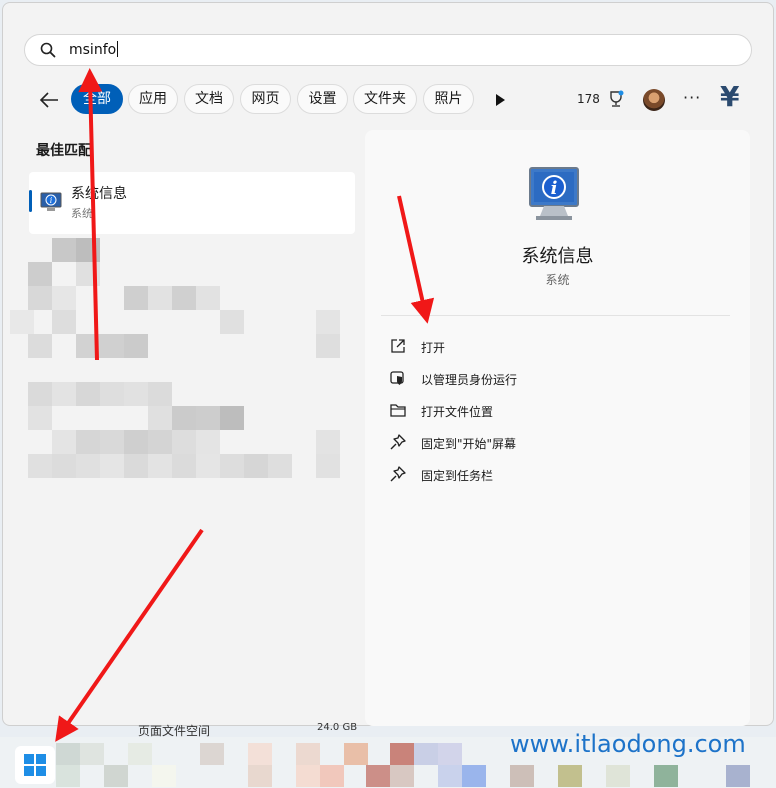  I want to click on divider, so click(555, 315).